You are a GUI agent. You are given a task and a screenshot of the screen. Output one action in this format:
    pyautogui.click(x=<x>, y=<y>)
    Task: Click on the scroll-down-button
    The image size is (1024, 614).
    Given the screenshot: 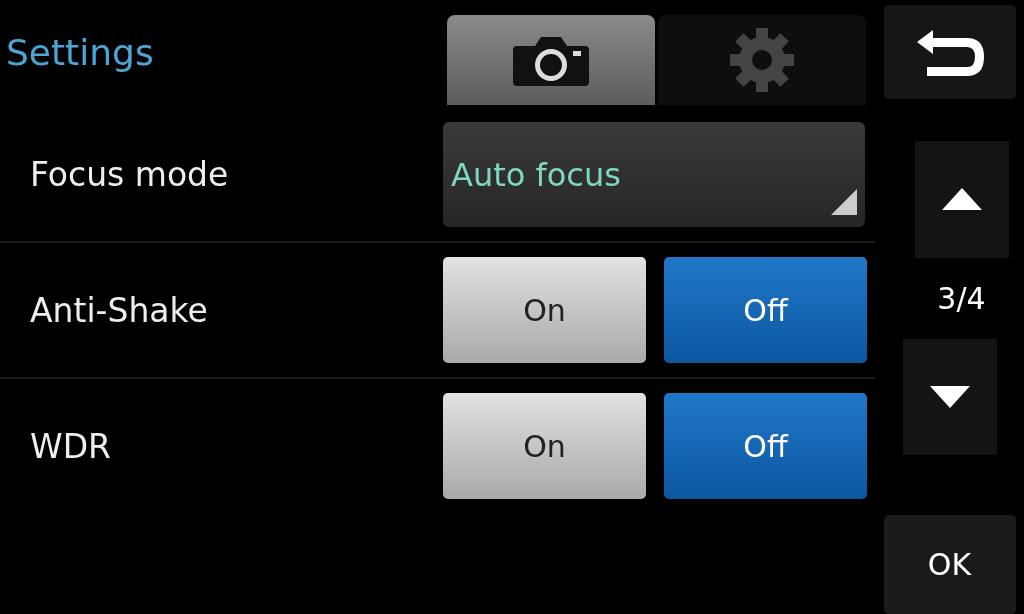 What is the action you would take?
    pyautogui.click(x=949, y=397)
    